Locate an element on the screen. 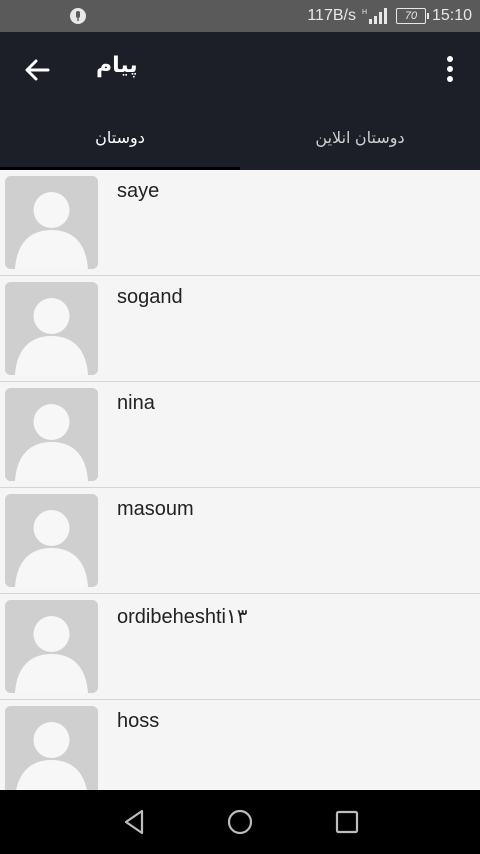 Image resolution: width=480 pixels, height=854 pixels. contact-name: saye is located at coordinates (138, 191).